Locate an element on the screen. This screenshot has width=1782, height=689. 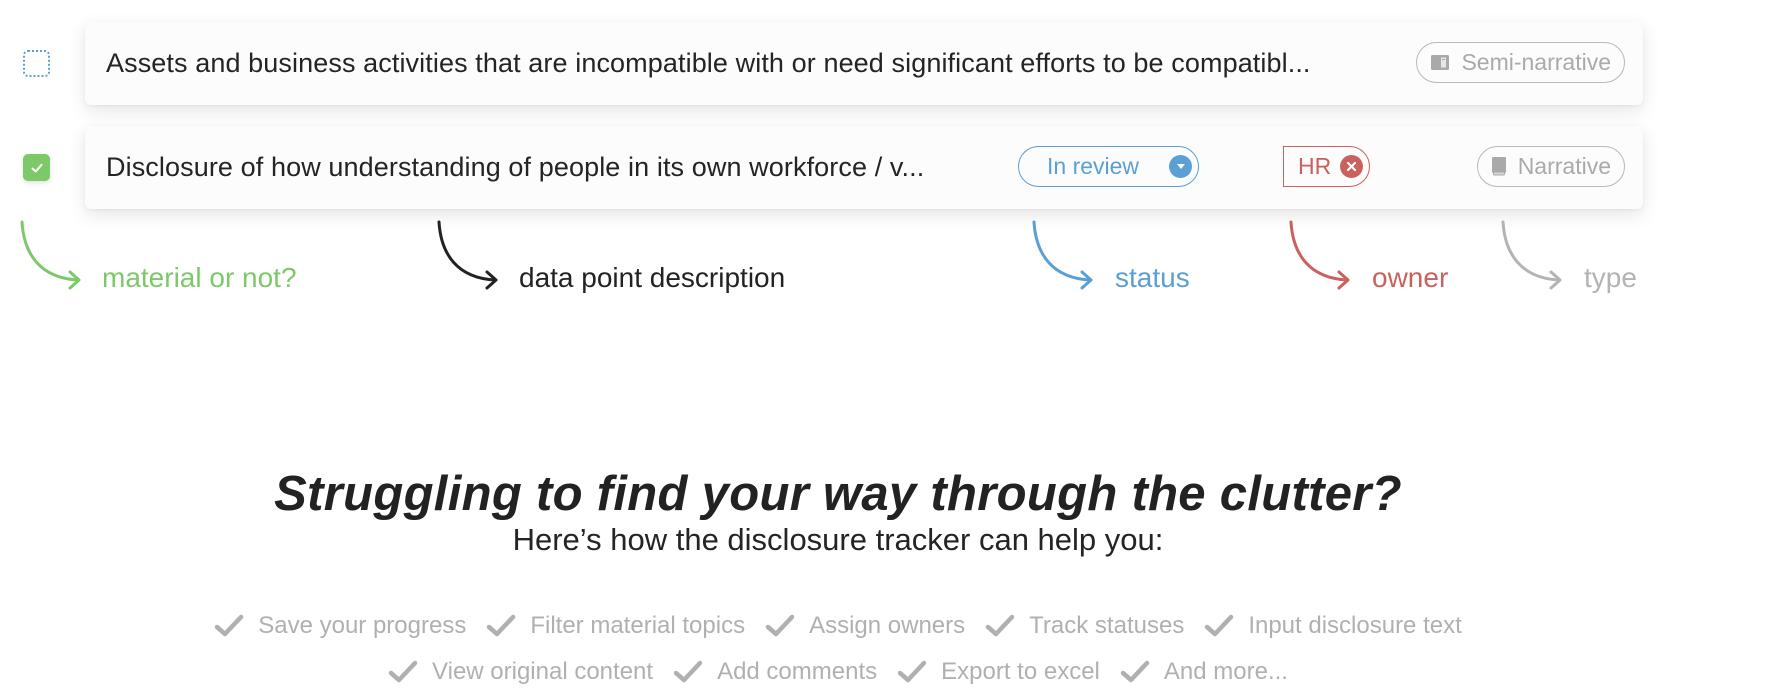
status-dropdown: In review is located at coordinates (1108, 166).